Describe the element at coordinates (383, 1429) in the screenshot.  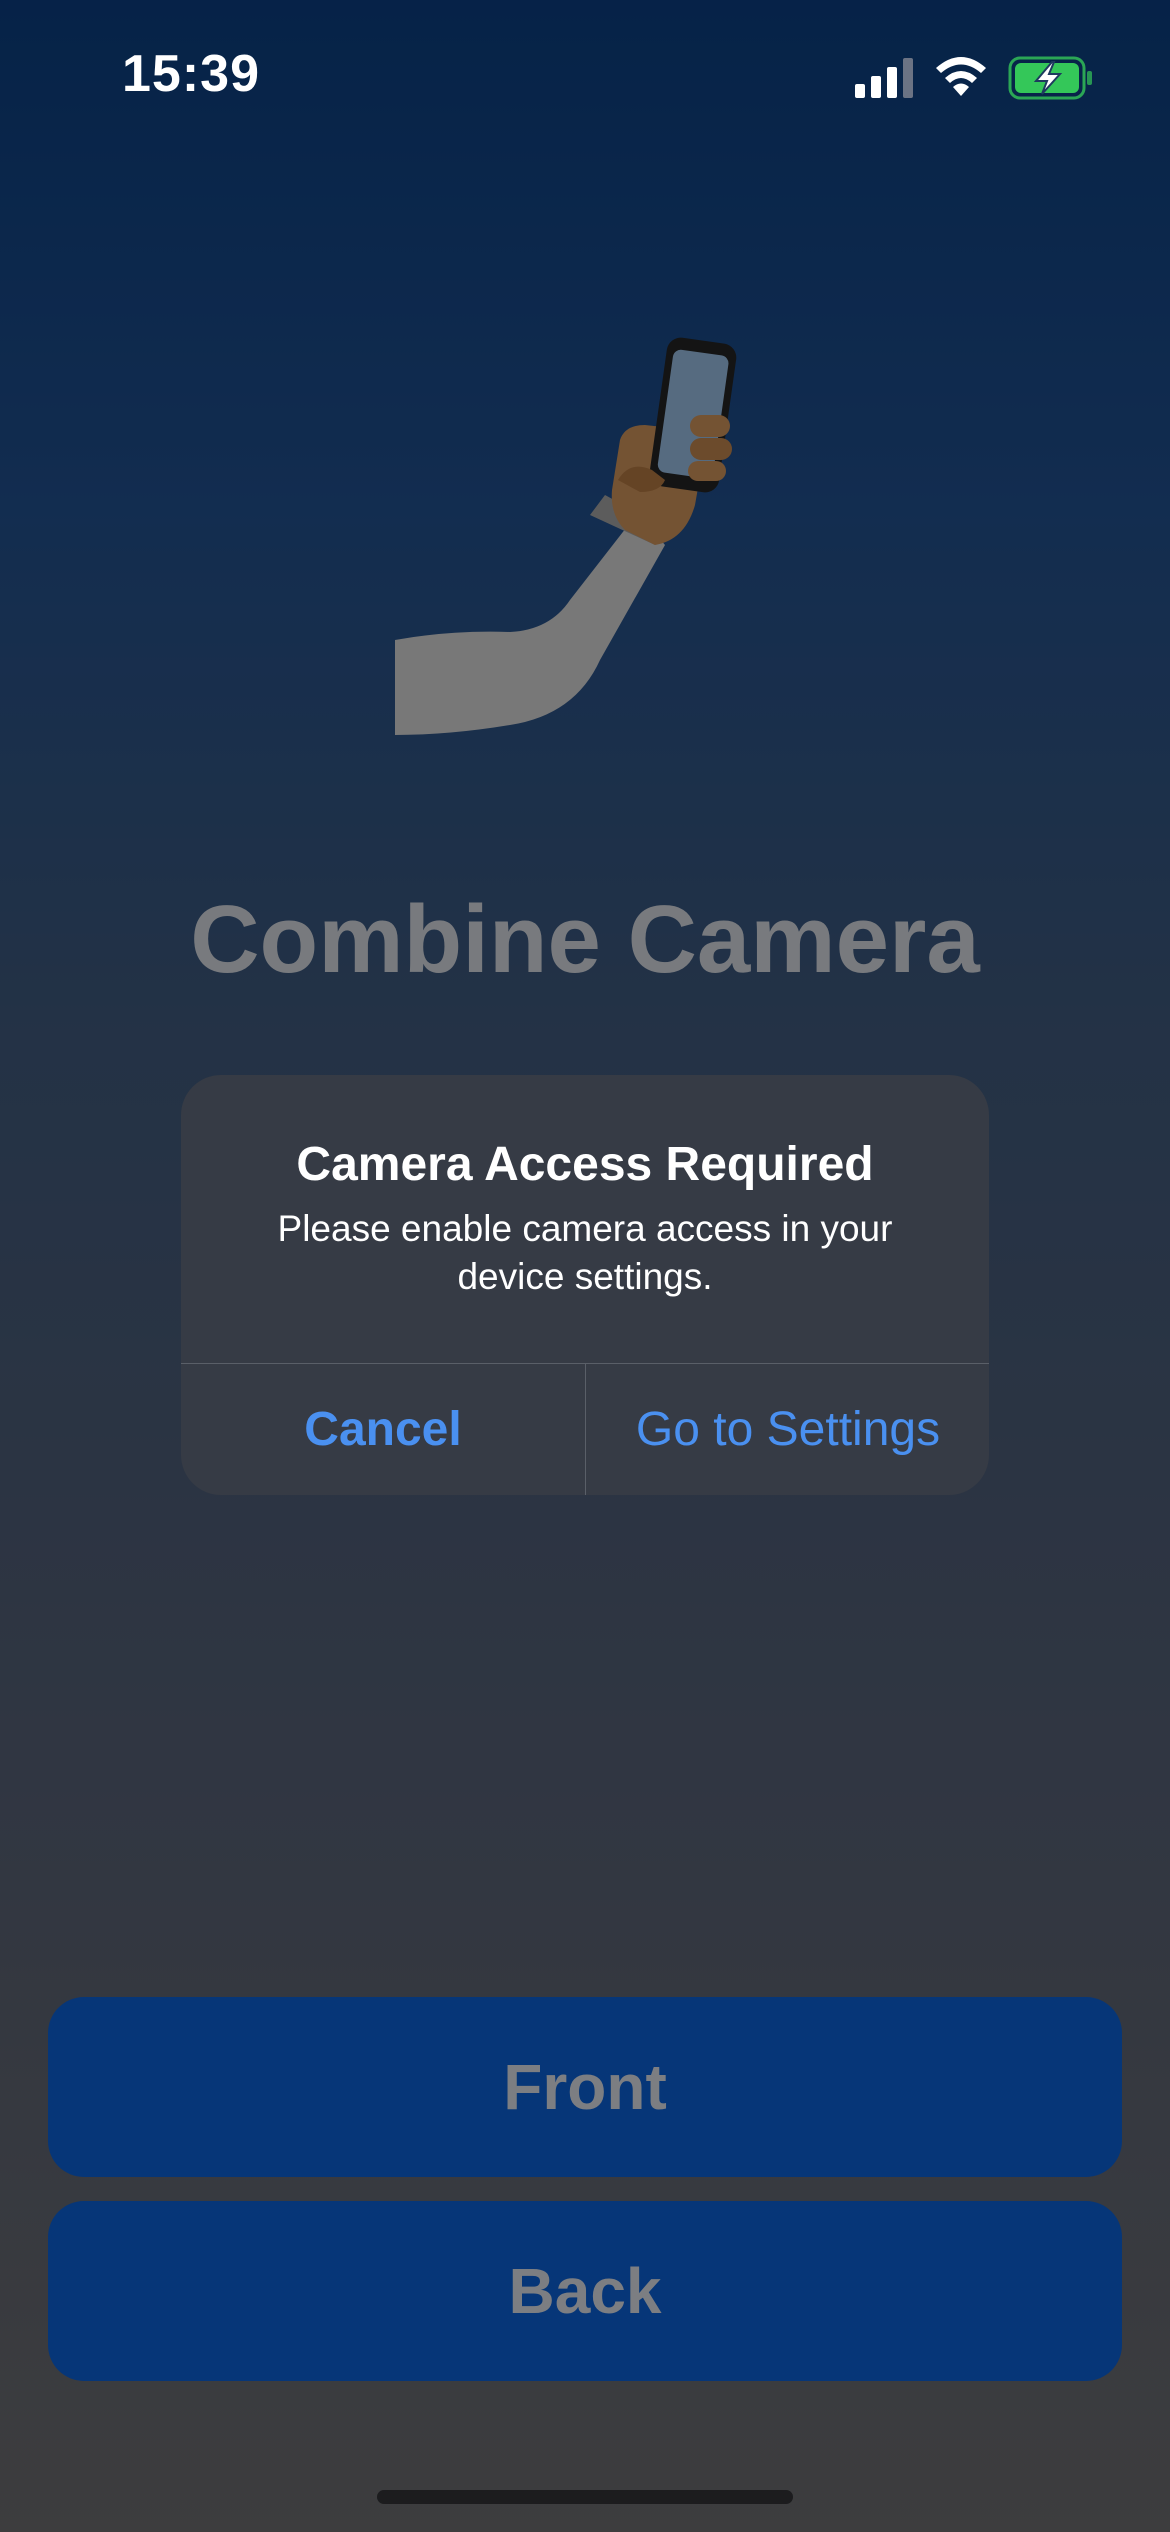
I see `alert-cancel-button: Cancel` at that location.